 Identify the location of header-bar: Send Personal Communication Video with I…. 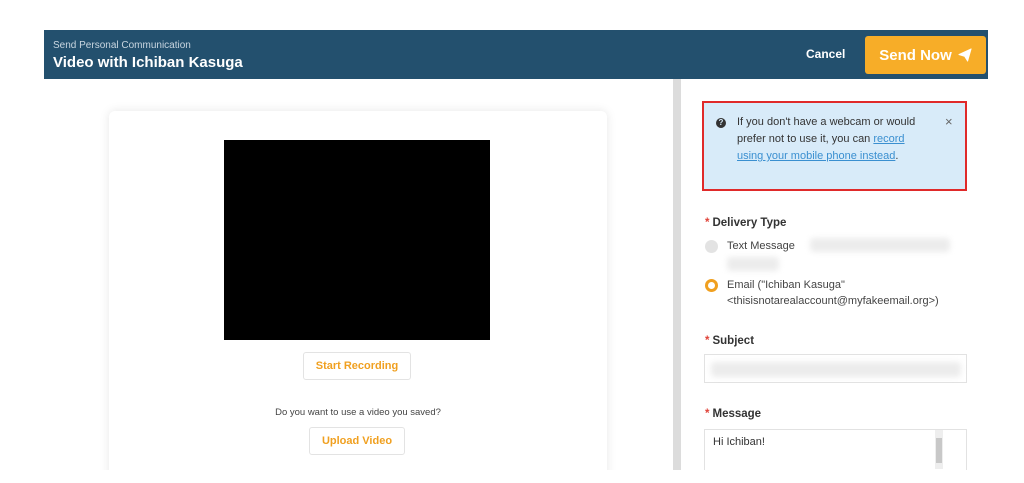
(516, 54).